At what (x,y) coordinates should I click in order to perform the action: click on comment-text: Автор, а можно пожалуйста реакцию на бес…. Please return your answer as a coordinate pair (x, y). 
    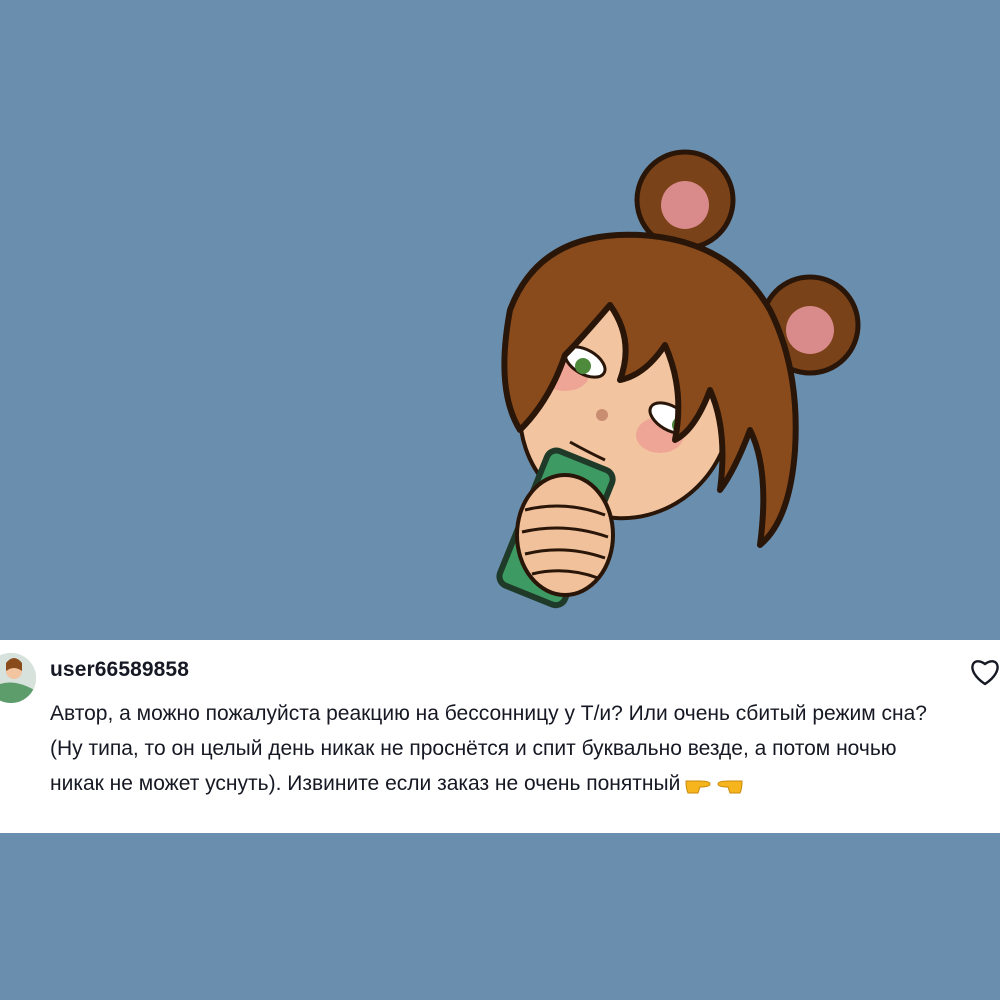
    Looking at the image, I should click on (488, 748).